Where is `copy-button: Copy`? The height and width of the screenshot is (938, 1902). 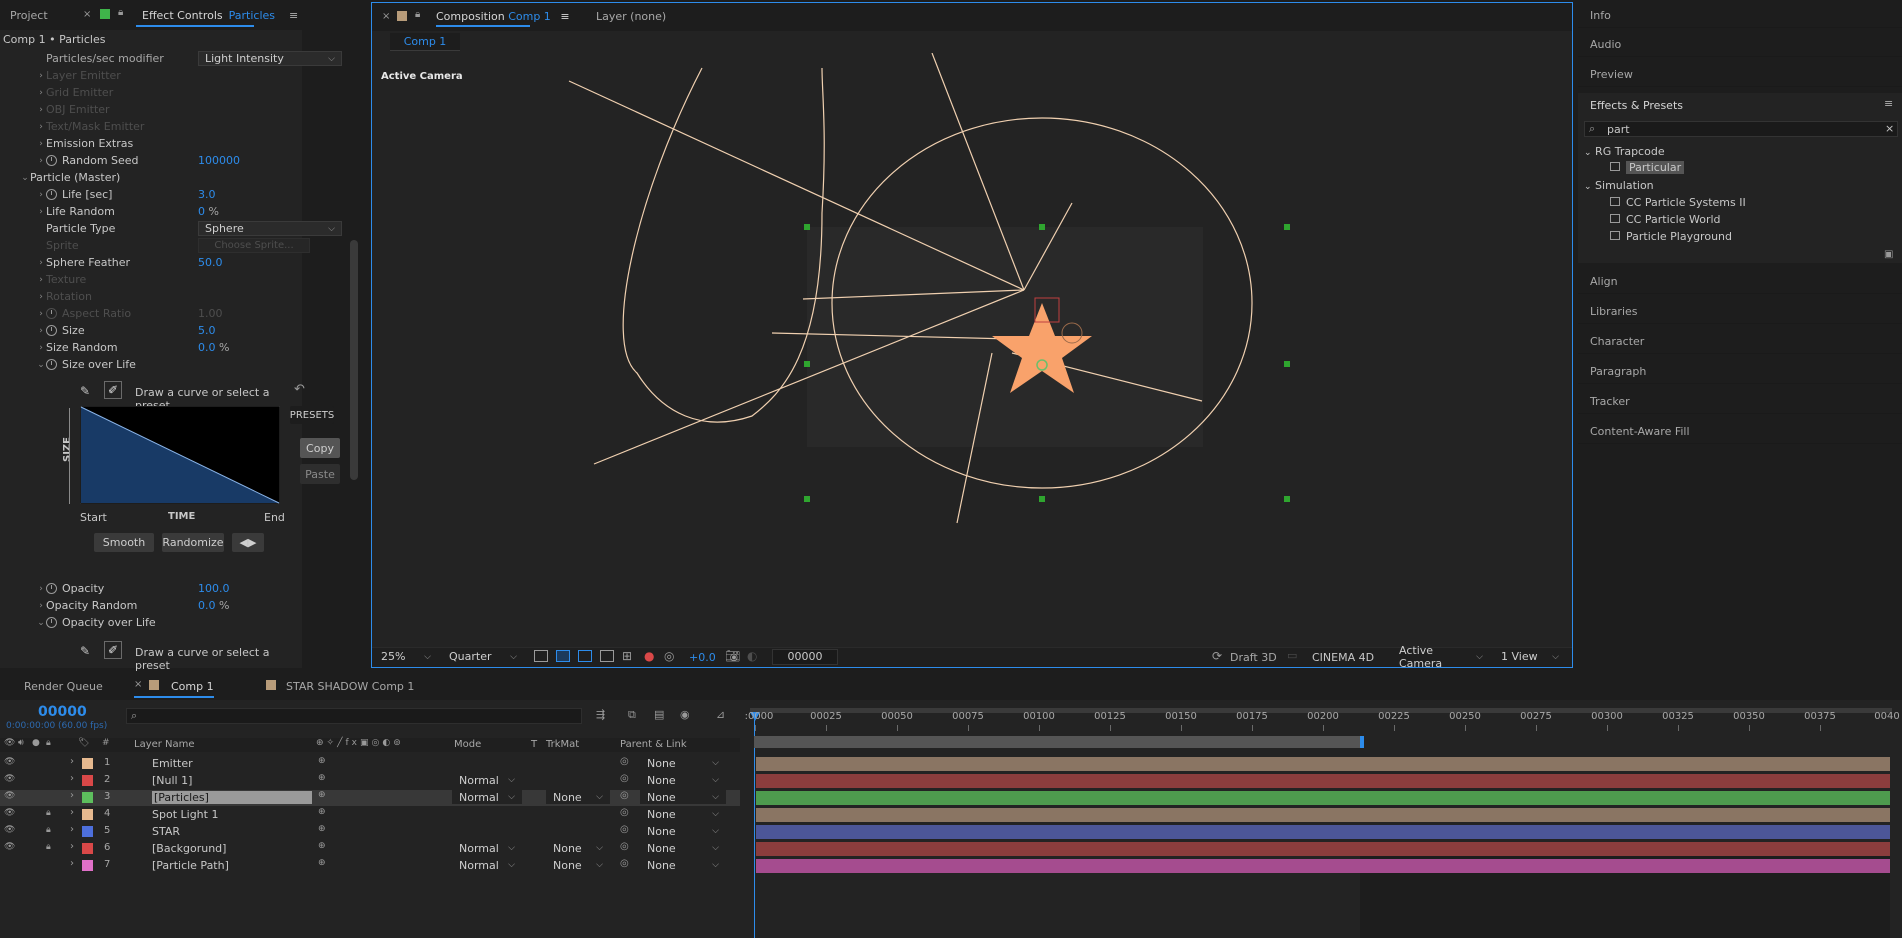 copy-button: Copy is located at coordinates (320, 448).